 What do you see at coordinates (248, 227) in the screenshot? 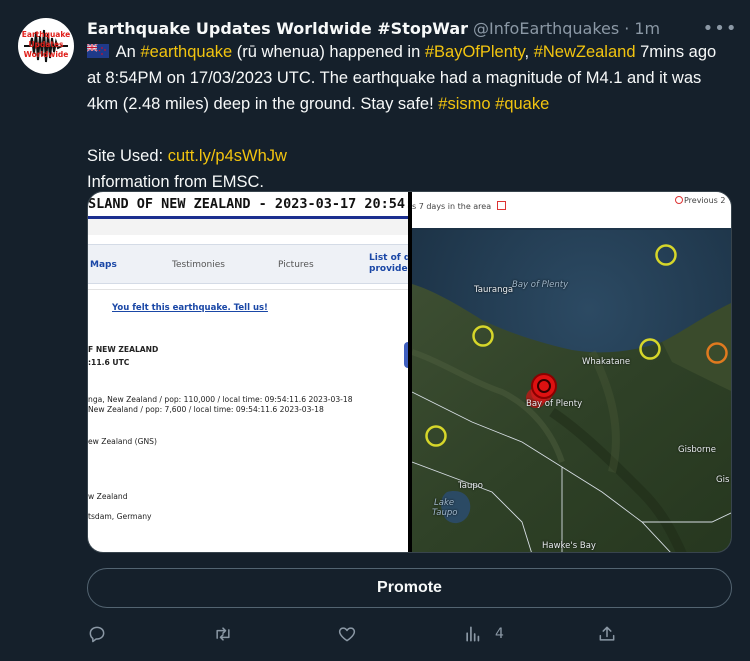
I see `emsc-band` at bounding box center [248, 227].